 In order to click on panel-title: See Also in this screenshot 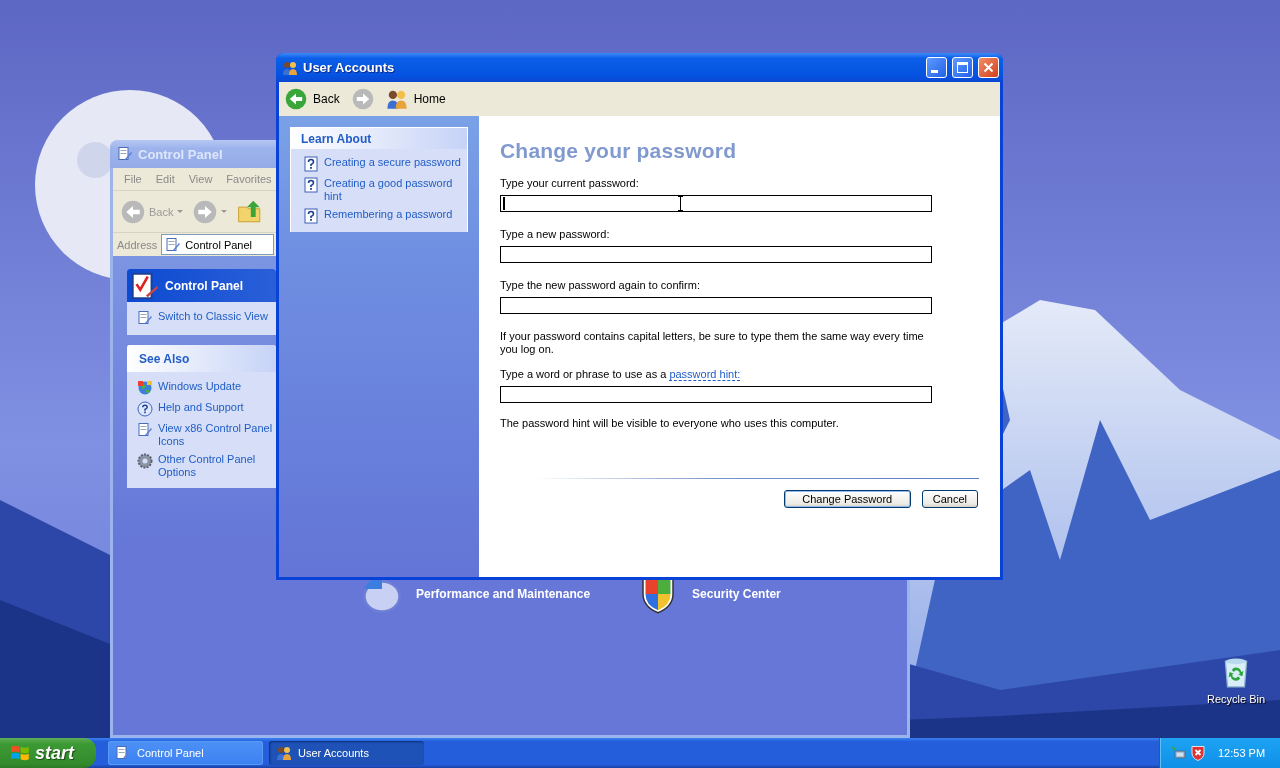, I will do `click(164, 358)`.